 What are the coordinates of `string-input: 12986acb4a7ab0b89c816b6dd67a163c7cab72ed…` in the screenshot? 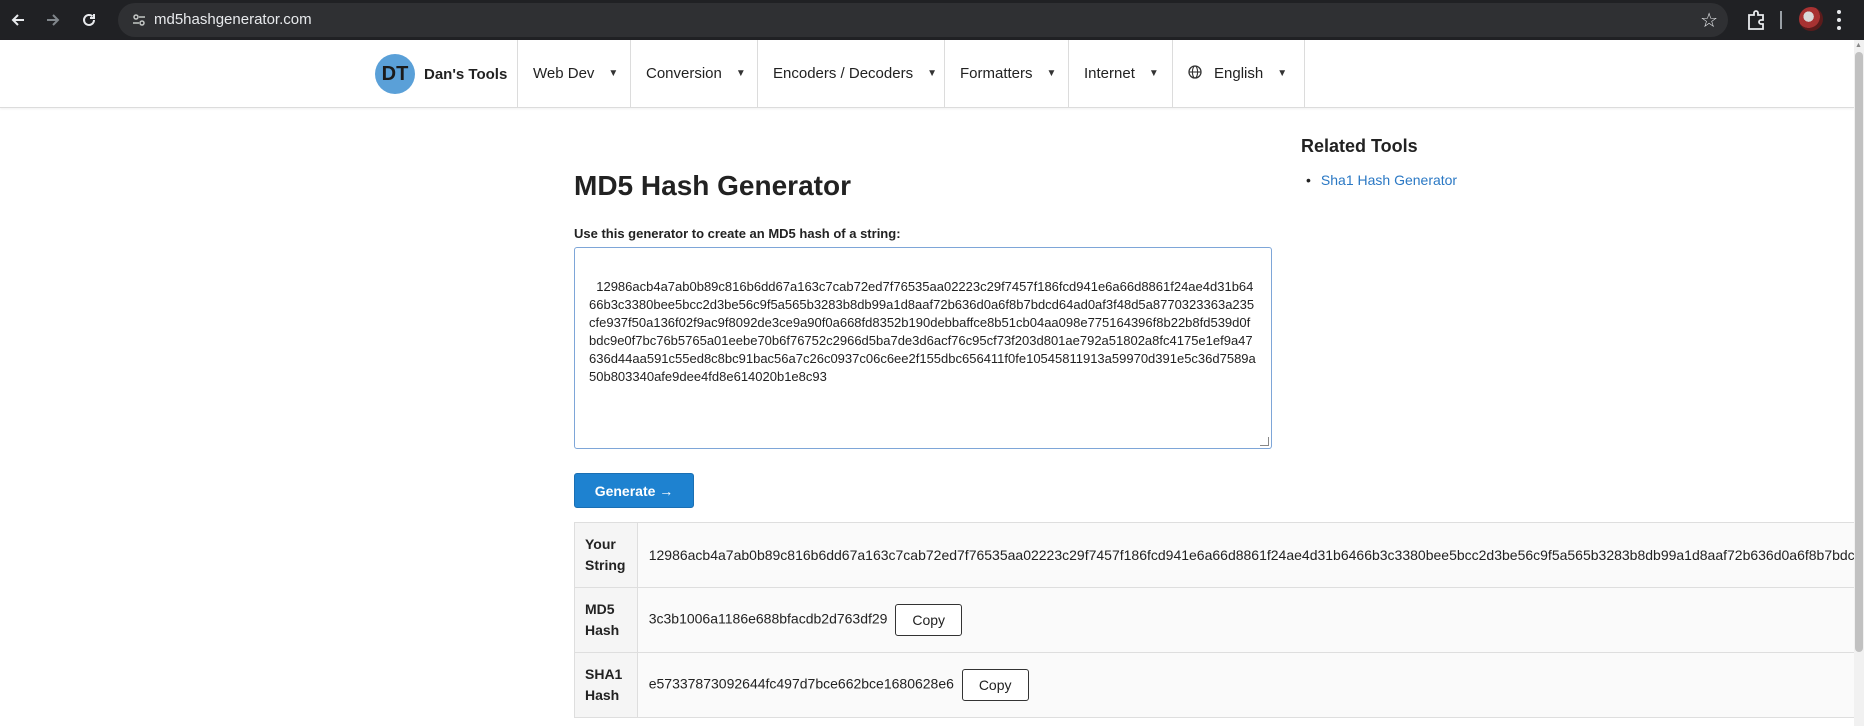 It's located at (923, 348).